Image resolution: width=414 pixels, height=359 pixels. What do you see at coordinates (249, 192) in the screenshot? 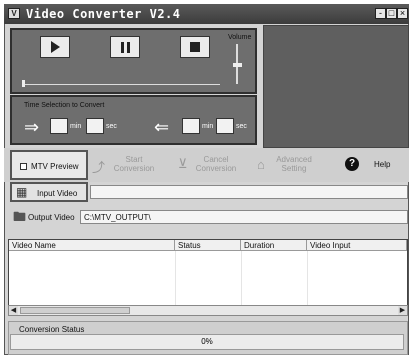
I see `input-video-field` at bounding box center [249, 192].